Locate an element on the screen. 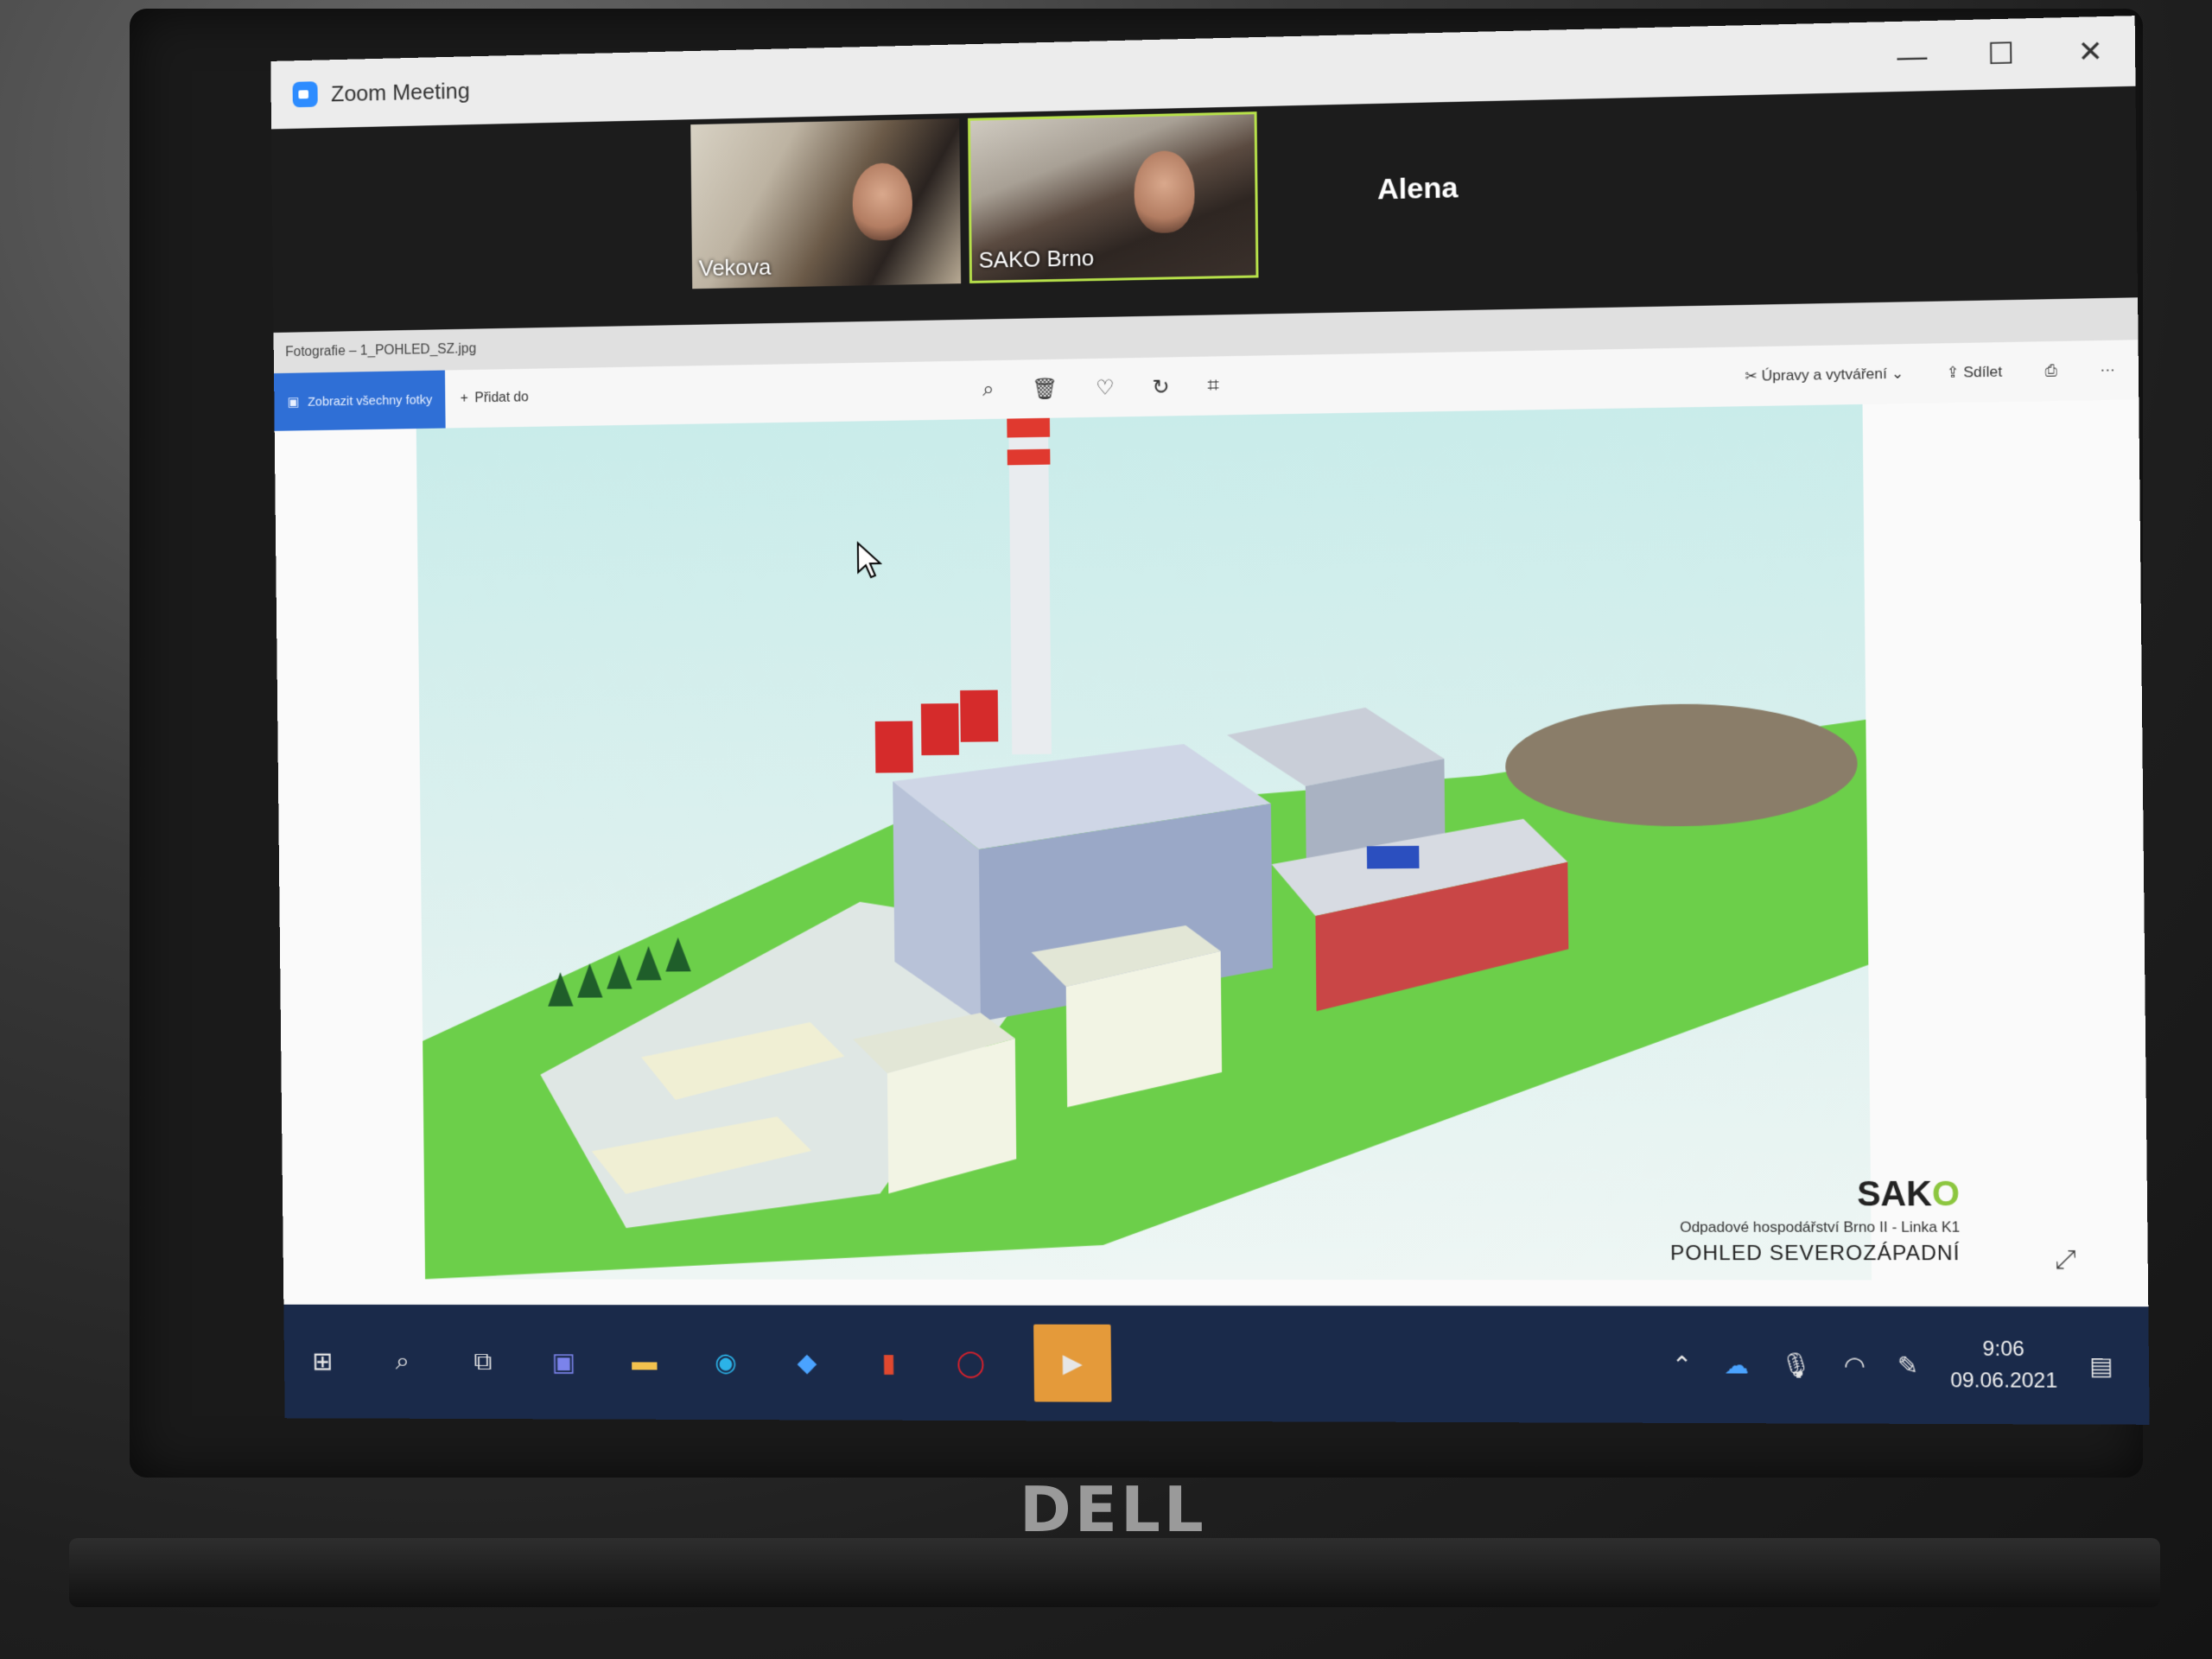 The image size is (2212, 1659). expand-icon: ⤢ is located at coordinates (2065, 1260).